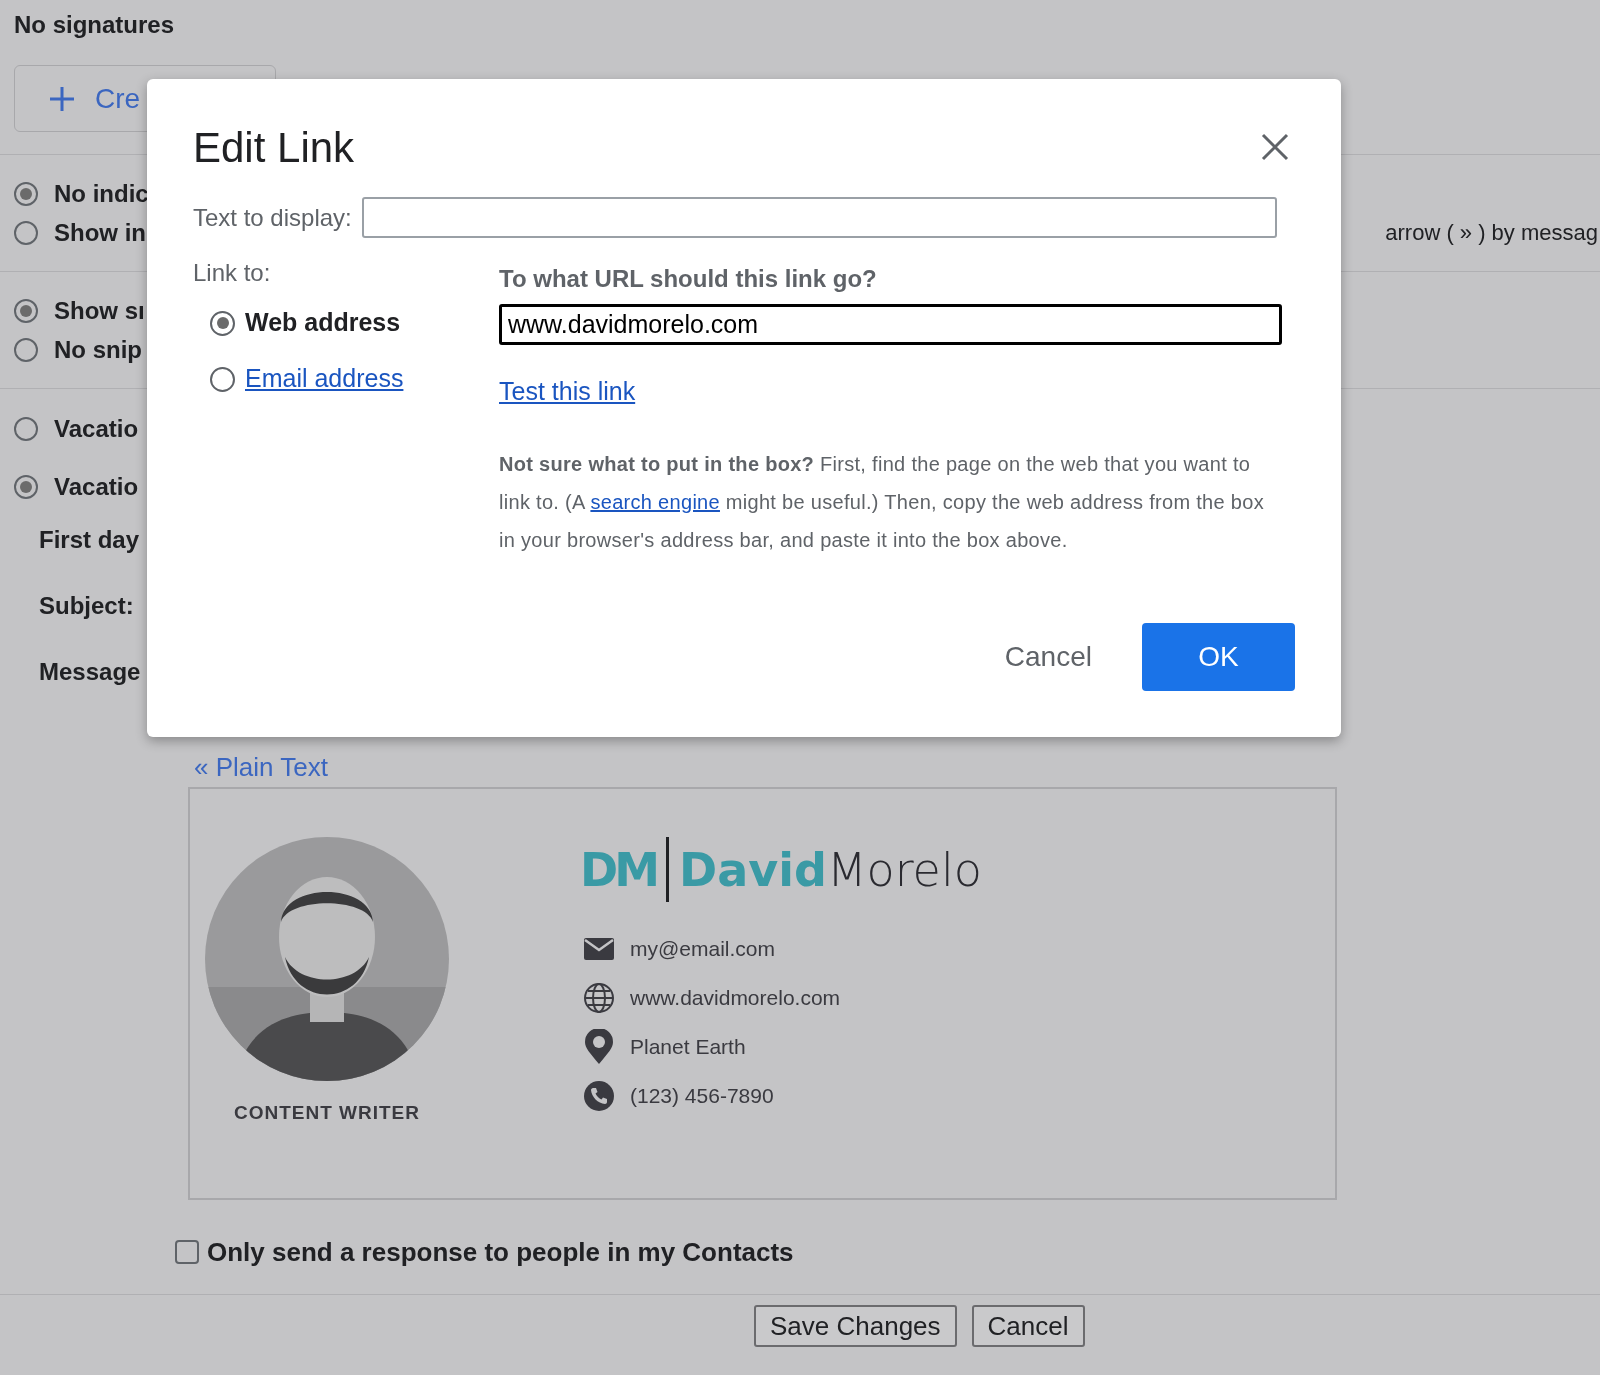  I want to click on link-to-label: Link to:, so click(232, 273).